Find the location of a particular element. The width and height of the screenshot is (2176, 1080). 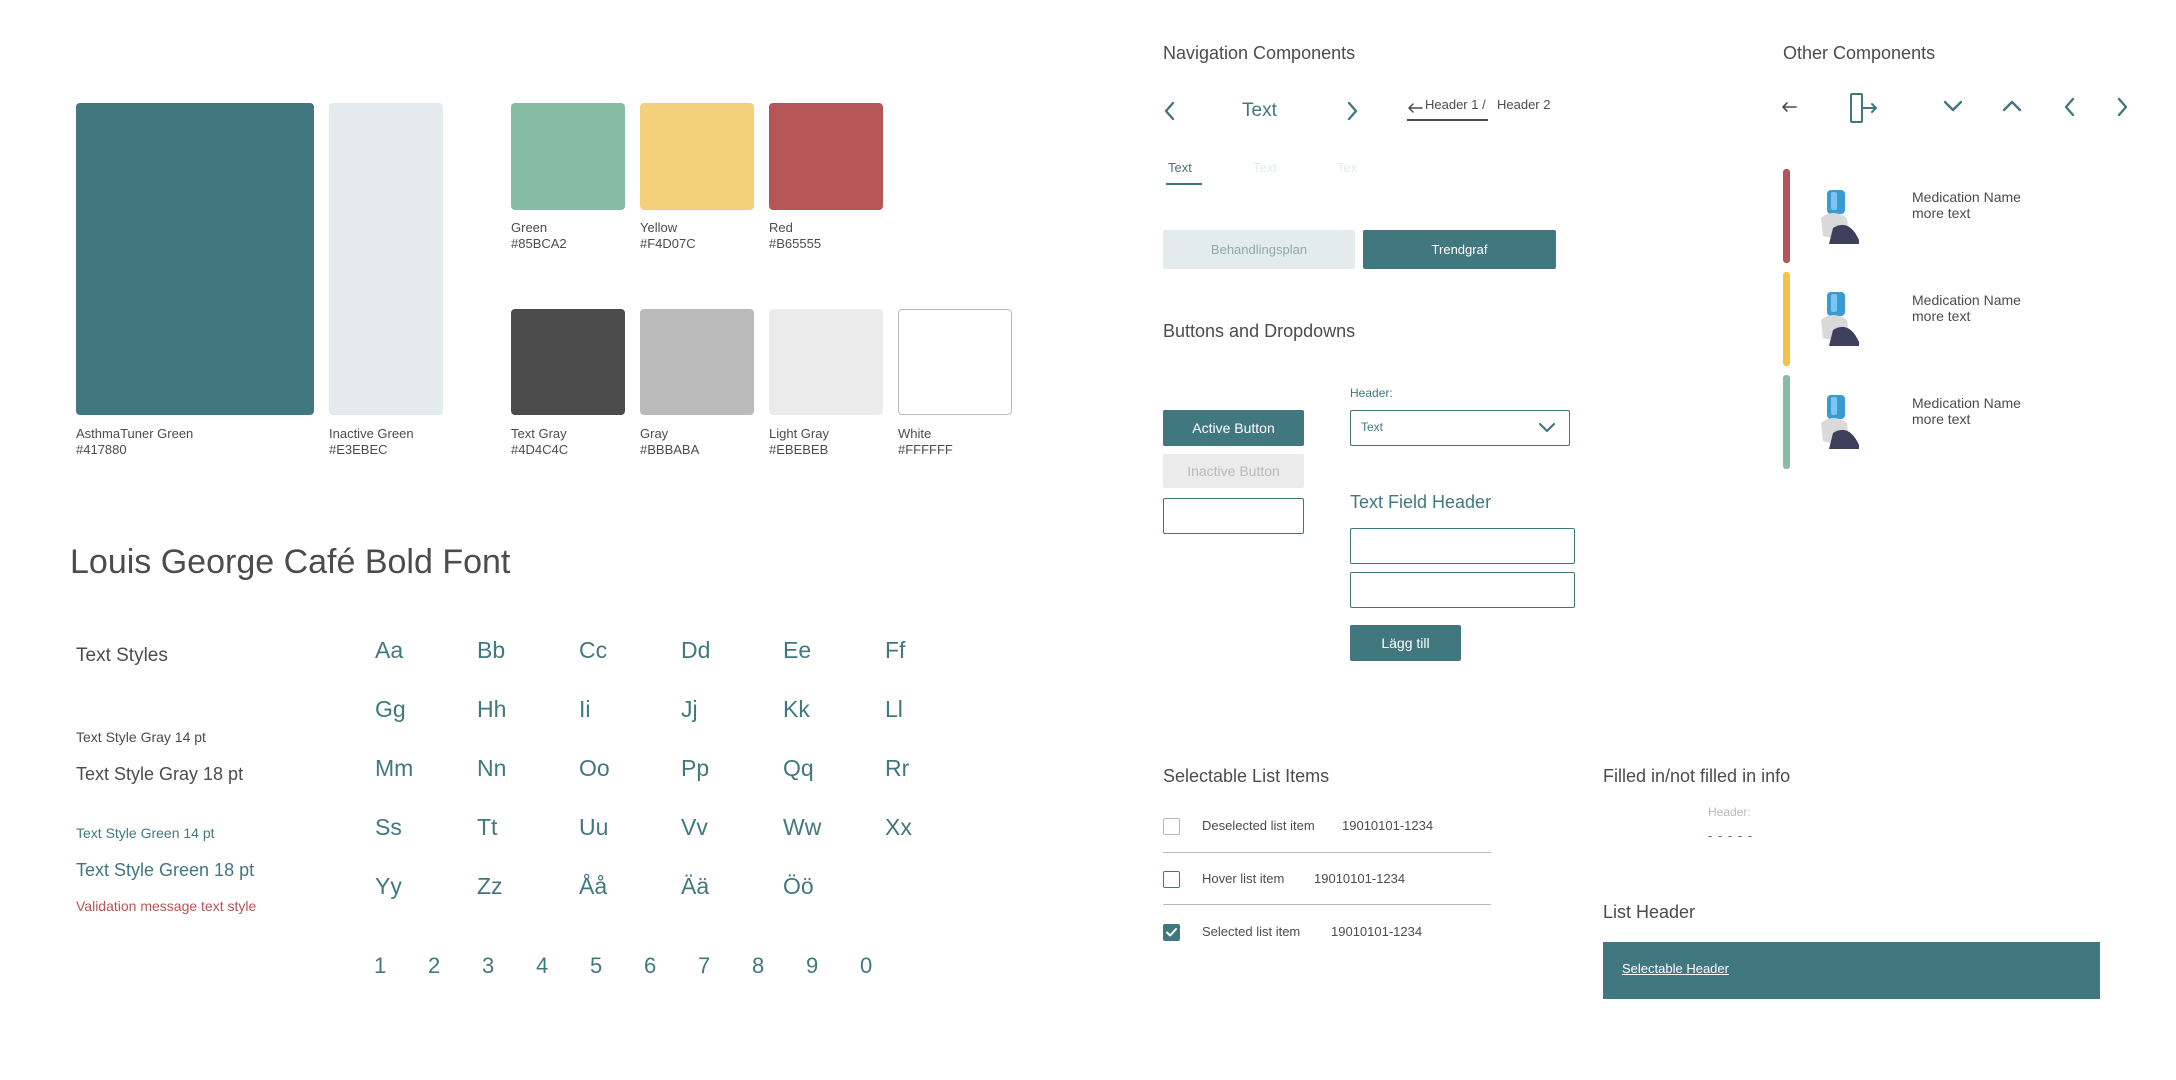

swatch-name: Inactive Green is located at coordinates (371, 433).